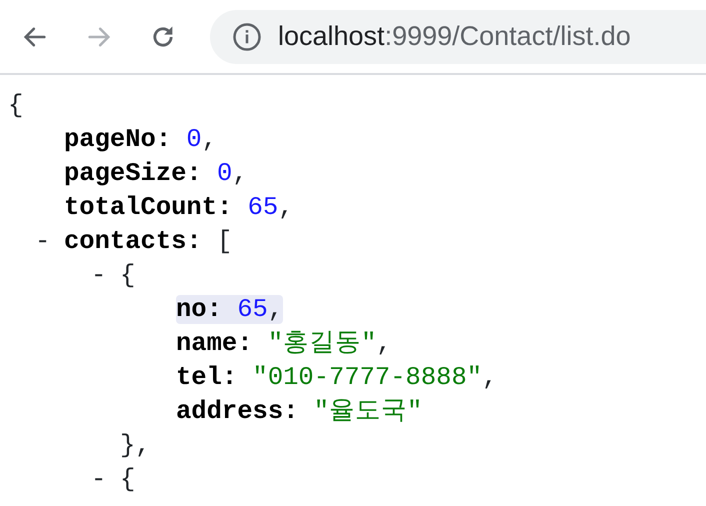 The height and width of the screenshot is (506, 706). Describe the element at coordinates (247, 37) in the screenshot. I see `info-icon` at that location.